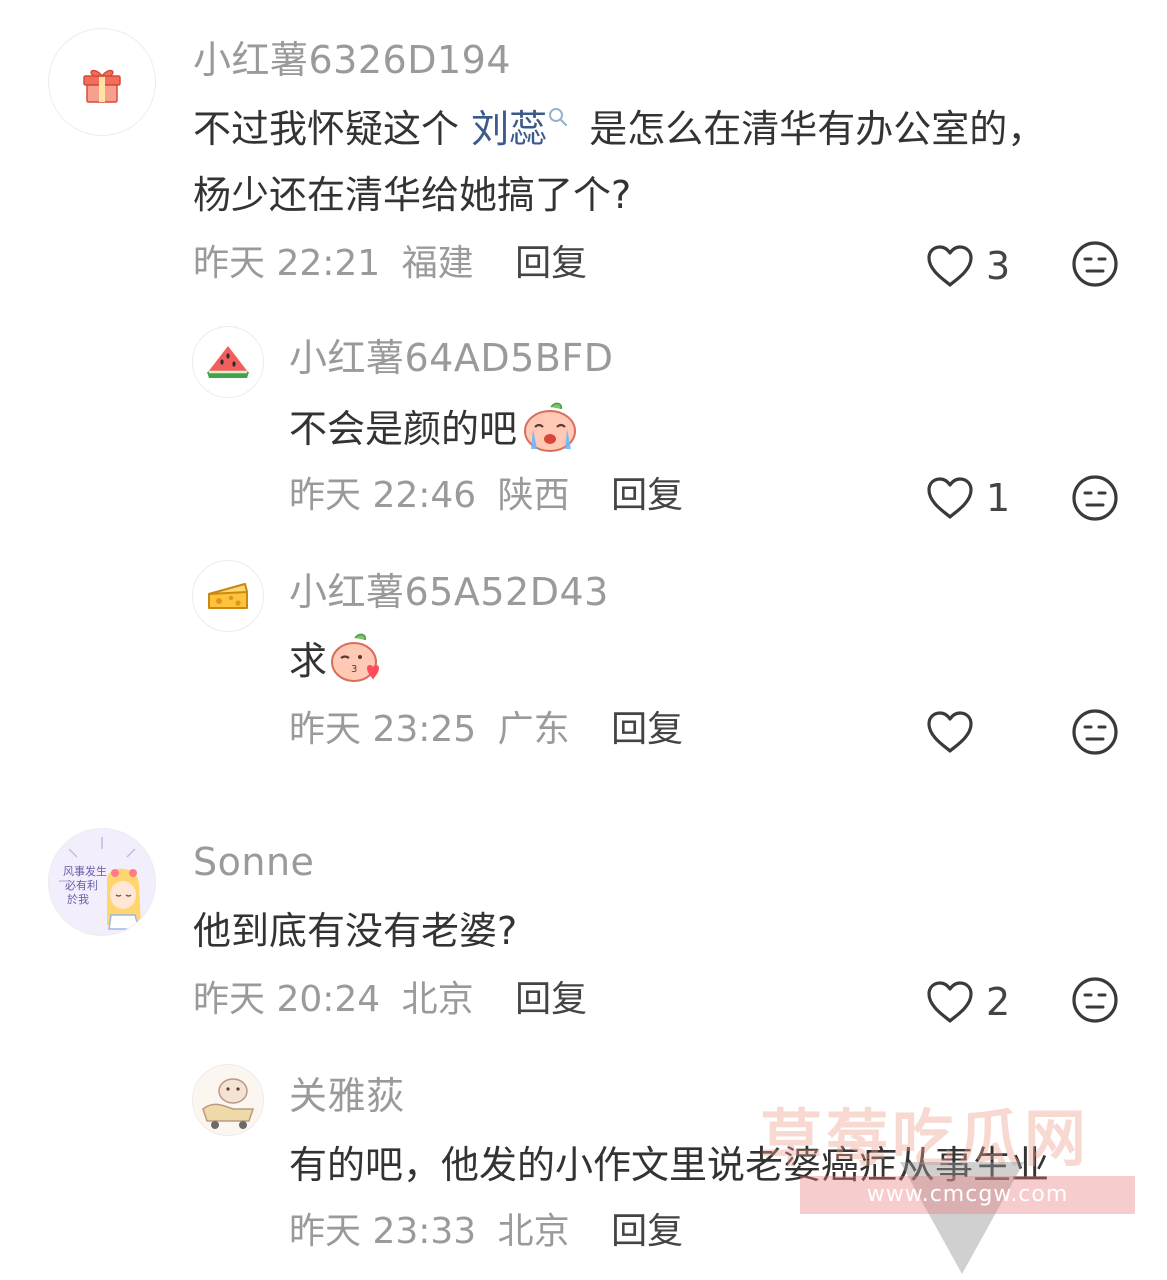 This screenshot has width=1167, height=1280. I want to click on like-count: 2, so click(998, 1002).